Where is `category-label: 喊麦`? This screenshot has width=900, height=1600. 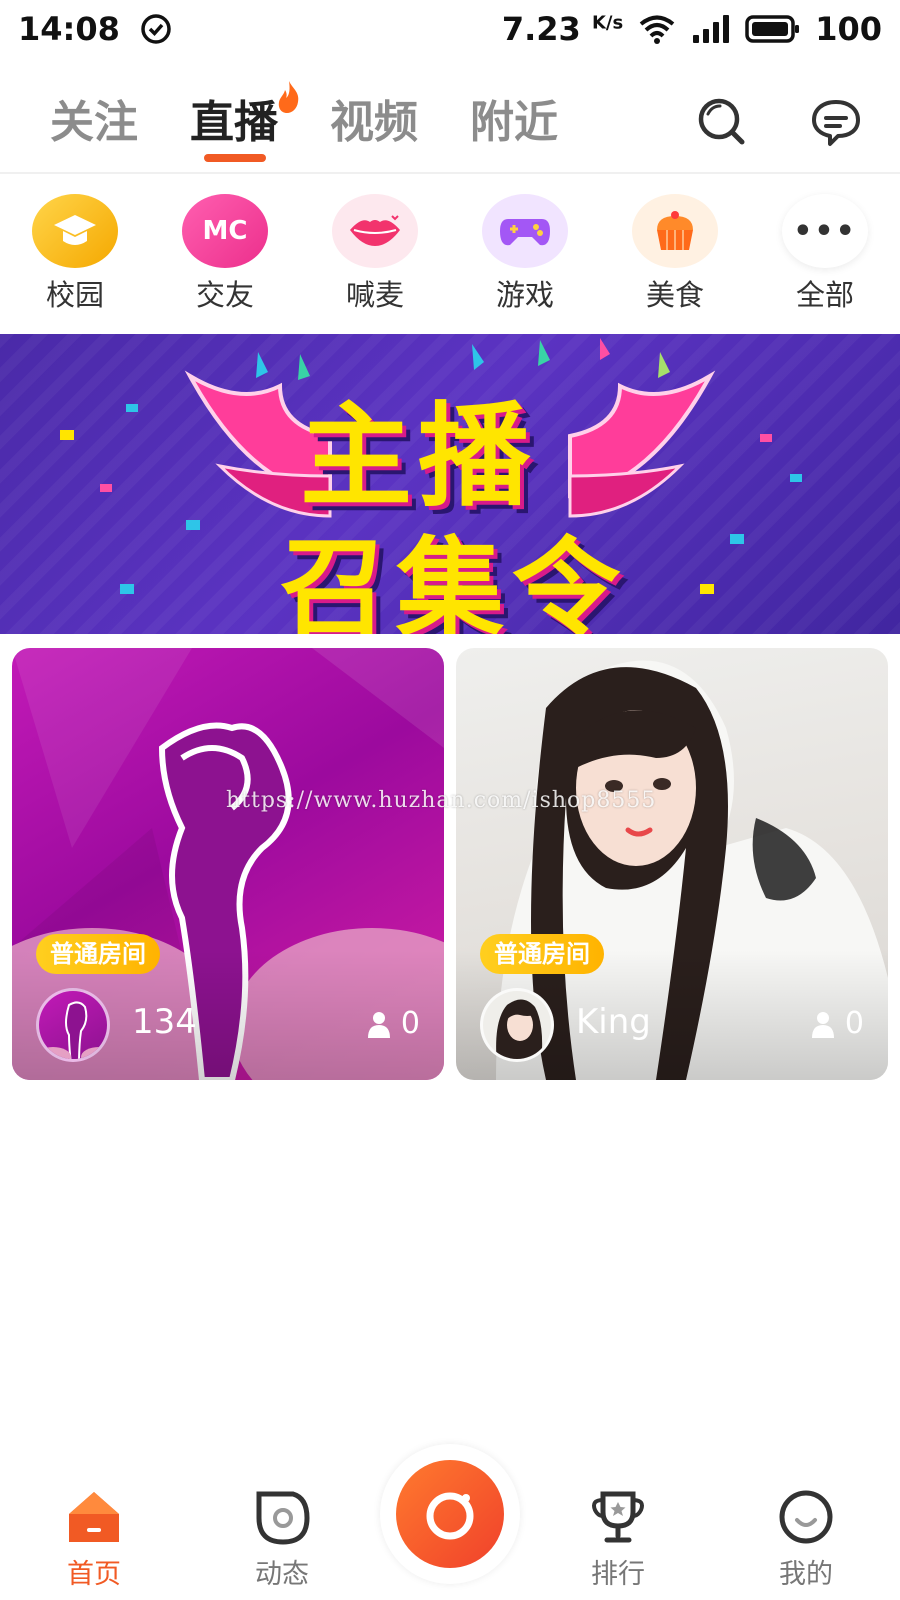
category-label: 喊麦 is located at coordinates (374, 295).